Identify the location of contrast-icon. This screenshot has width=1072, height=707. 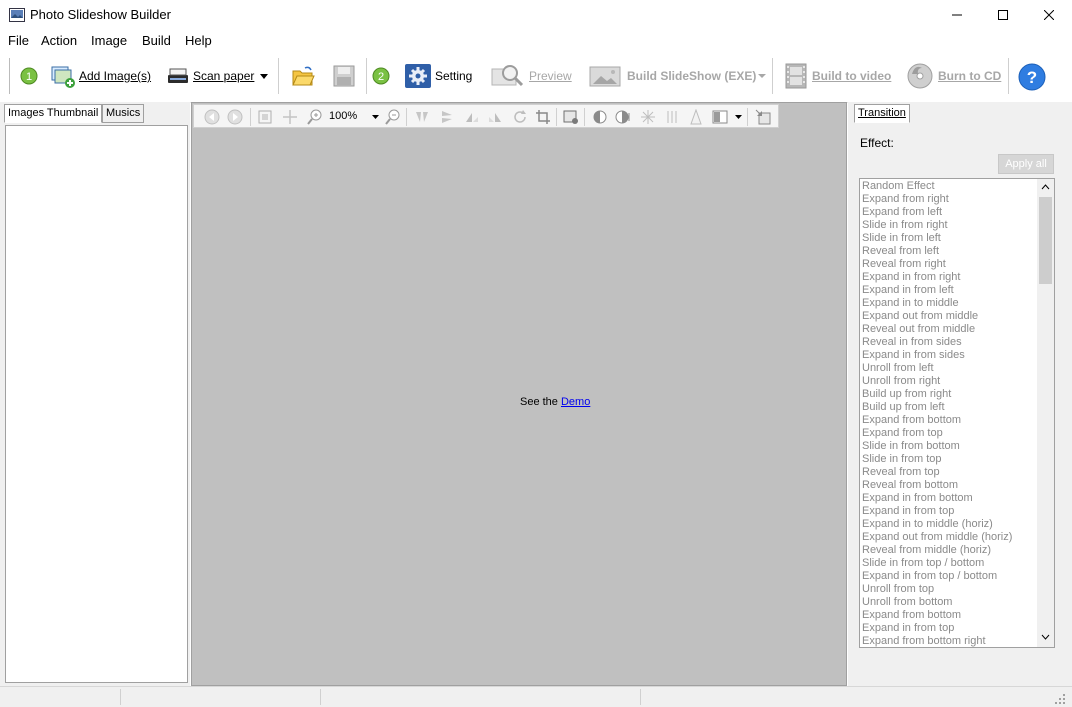
(623, 117).